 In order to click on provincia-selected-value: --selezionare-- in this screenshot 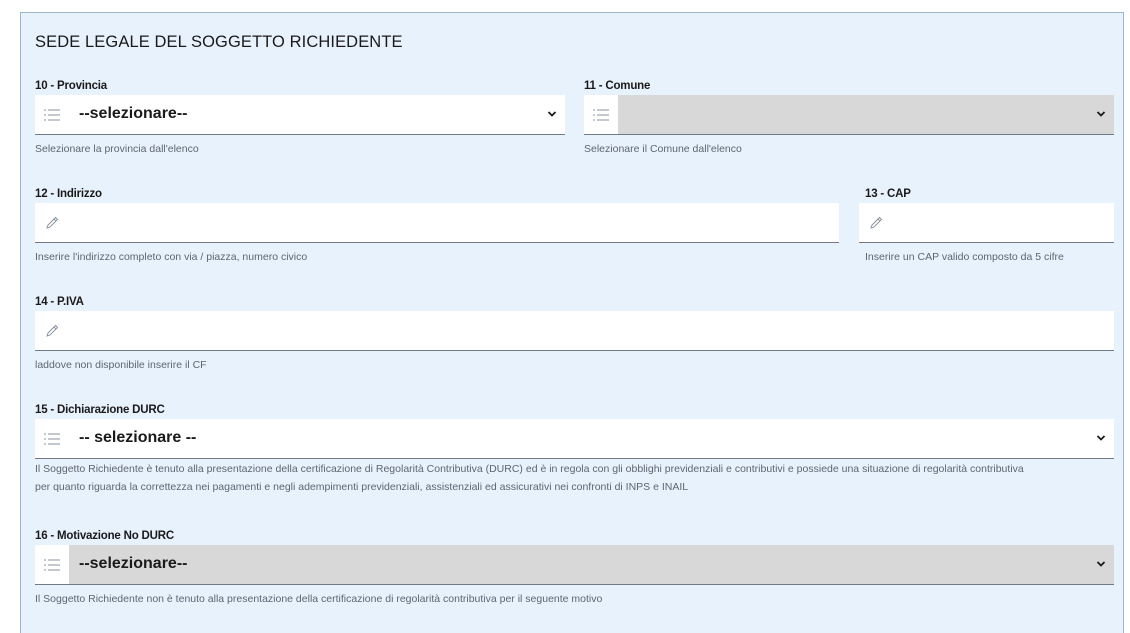, I will do `click(133, 113)`.